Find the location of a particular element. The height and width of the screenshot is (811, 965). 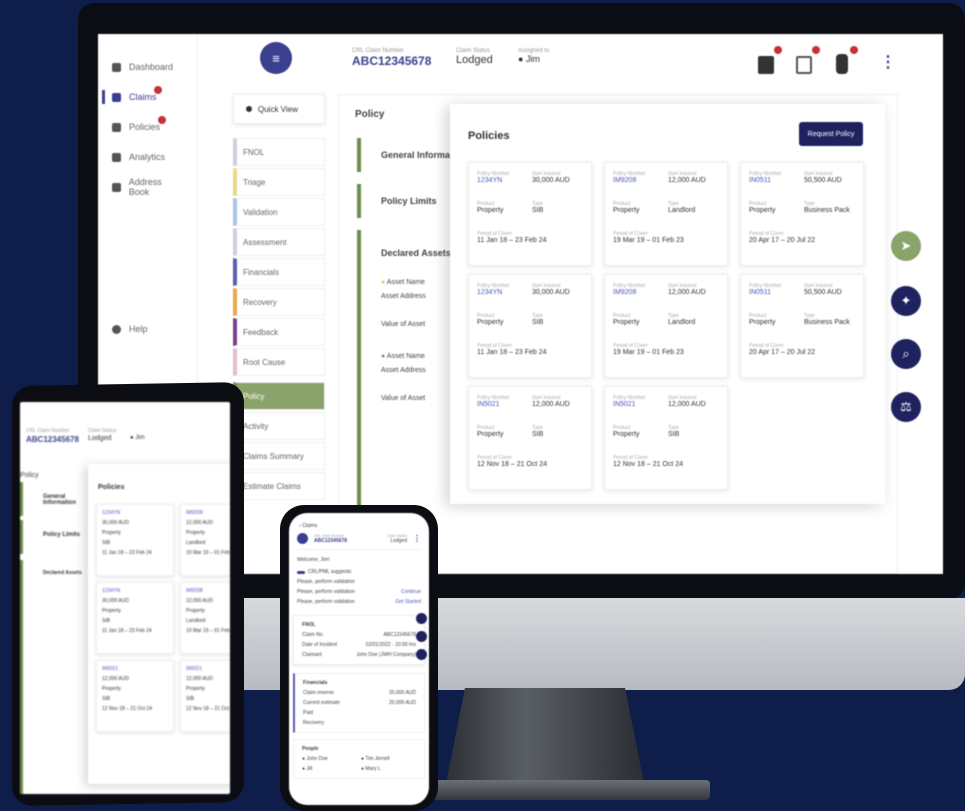

sidebar-item-help: Help is located at coordinates (130, 329).